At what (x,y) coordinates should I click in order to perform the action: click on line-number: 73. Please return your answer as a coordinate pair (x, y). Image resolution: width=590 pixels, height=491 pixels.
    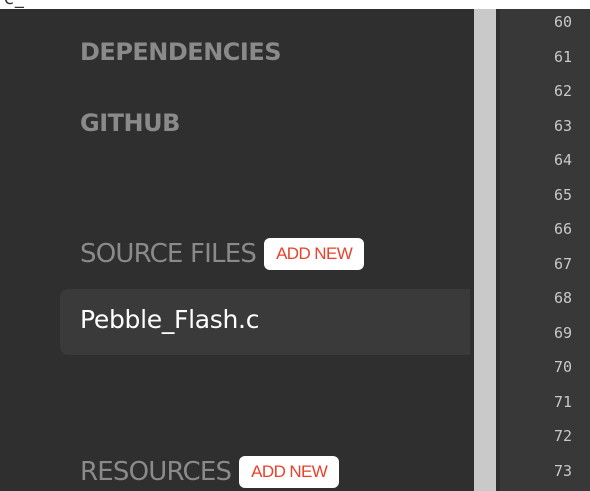
    Looking at the image, I should click on (563, 470).